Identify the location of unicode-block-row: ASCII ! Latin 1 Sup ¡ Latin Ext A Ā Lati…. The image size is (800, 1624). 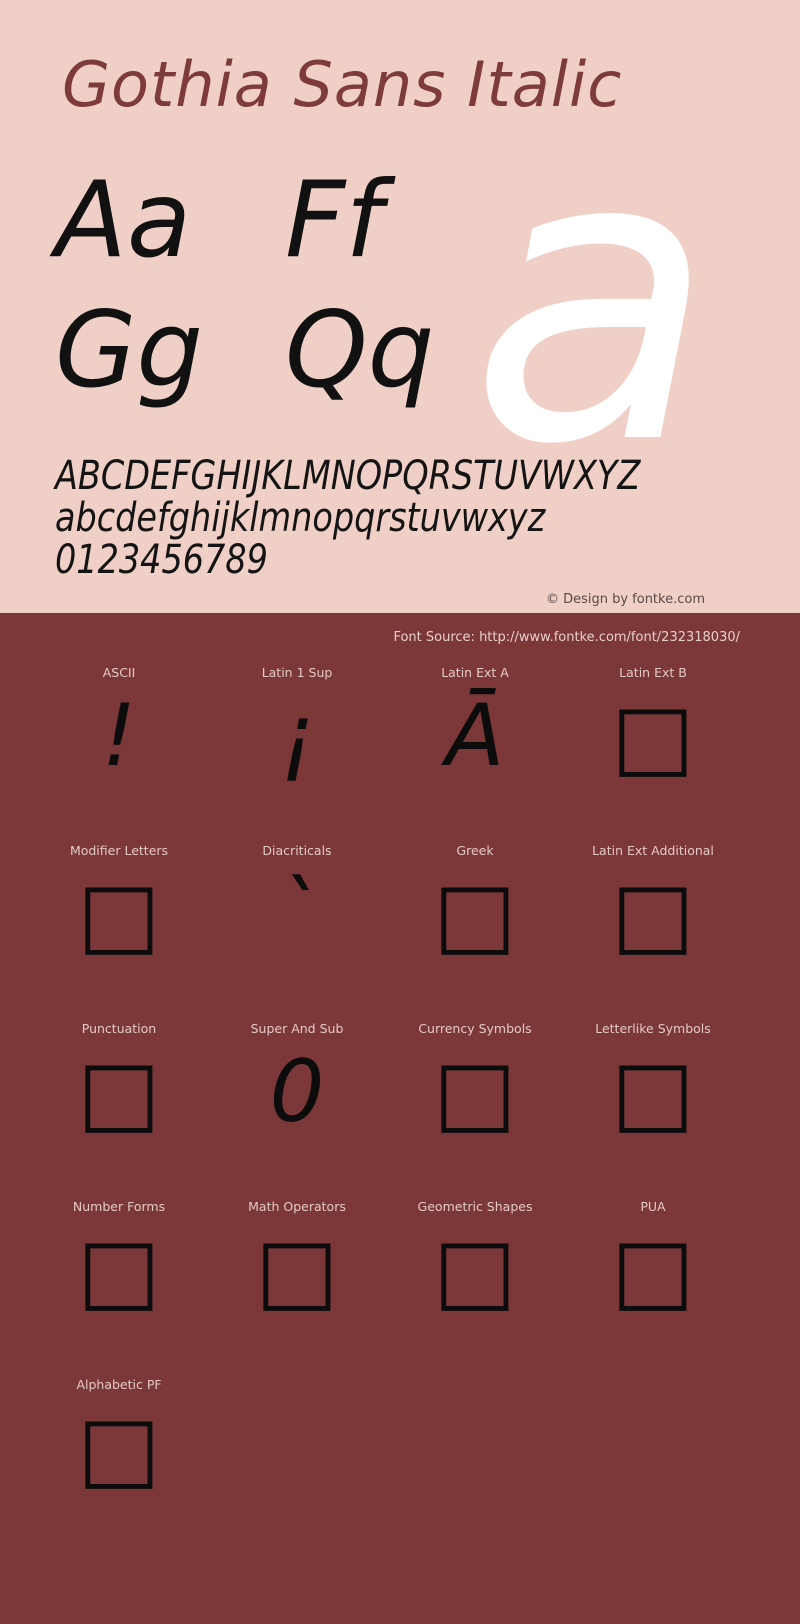
(400, 744).